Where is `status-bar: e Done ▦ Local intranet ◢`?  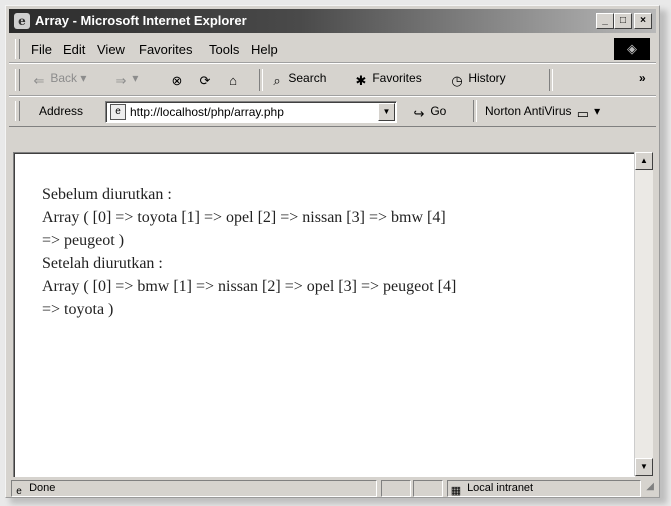
status-bar: e Done ▦ Local intranet ◢ is located at coordinates (332, 488).